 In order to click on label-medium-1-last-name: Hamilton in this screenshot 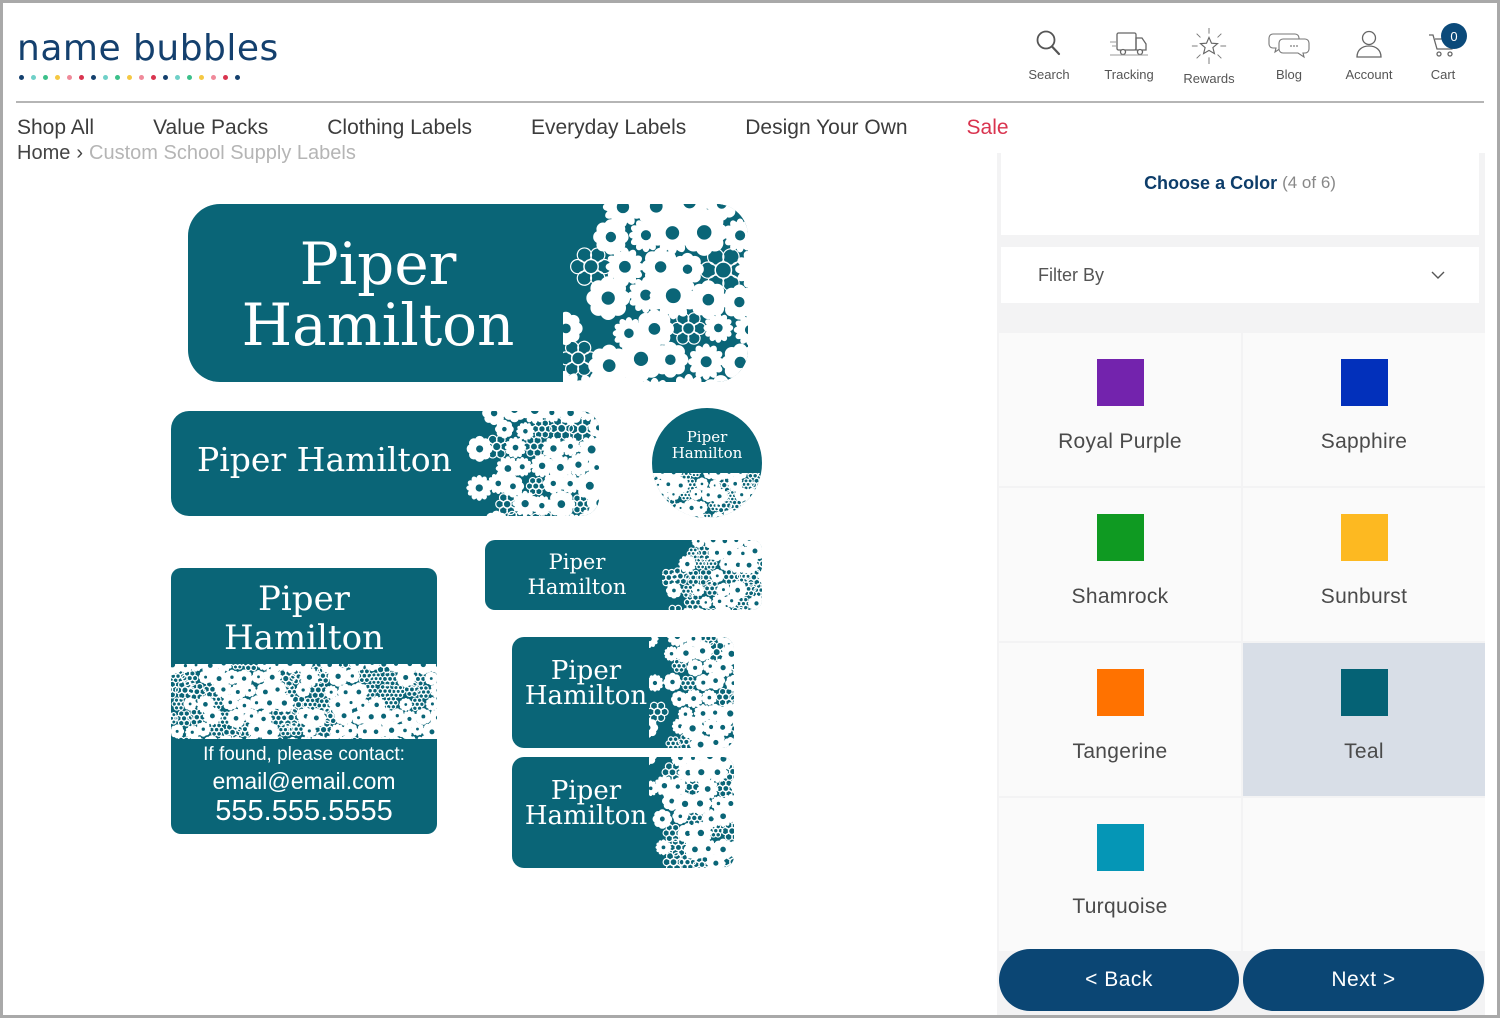, I will do `click(586, 695)`.